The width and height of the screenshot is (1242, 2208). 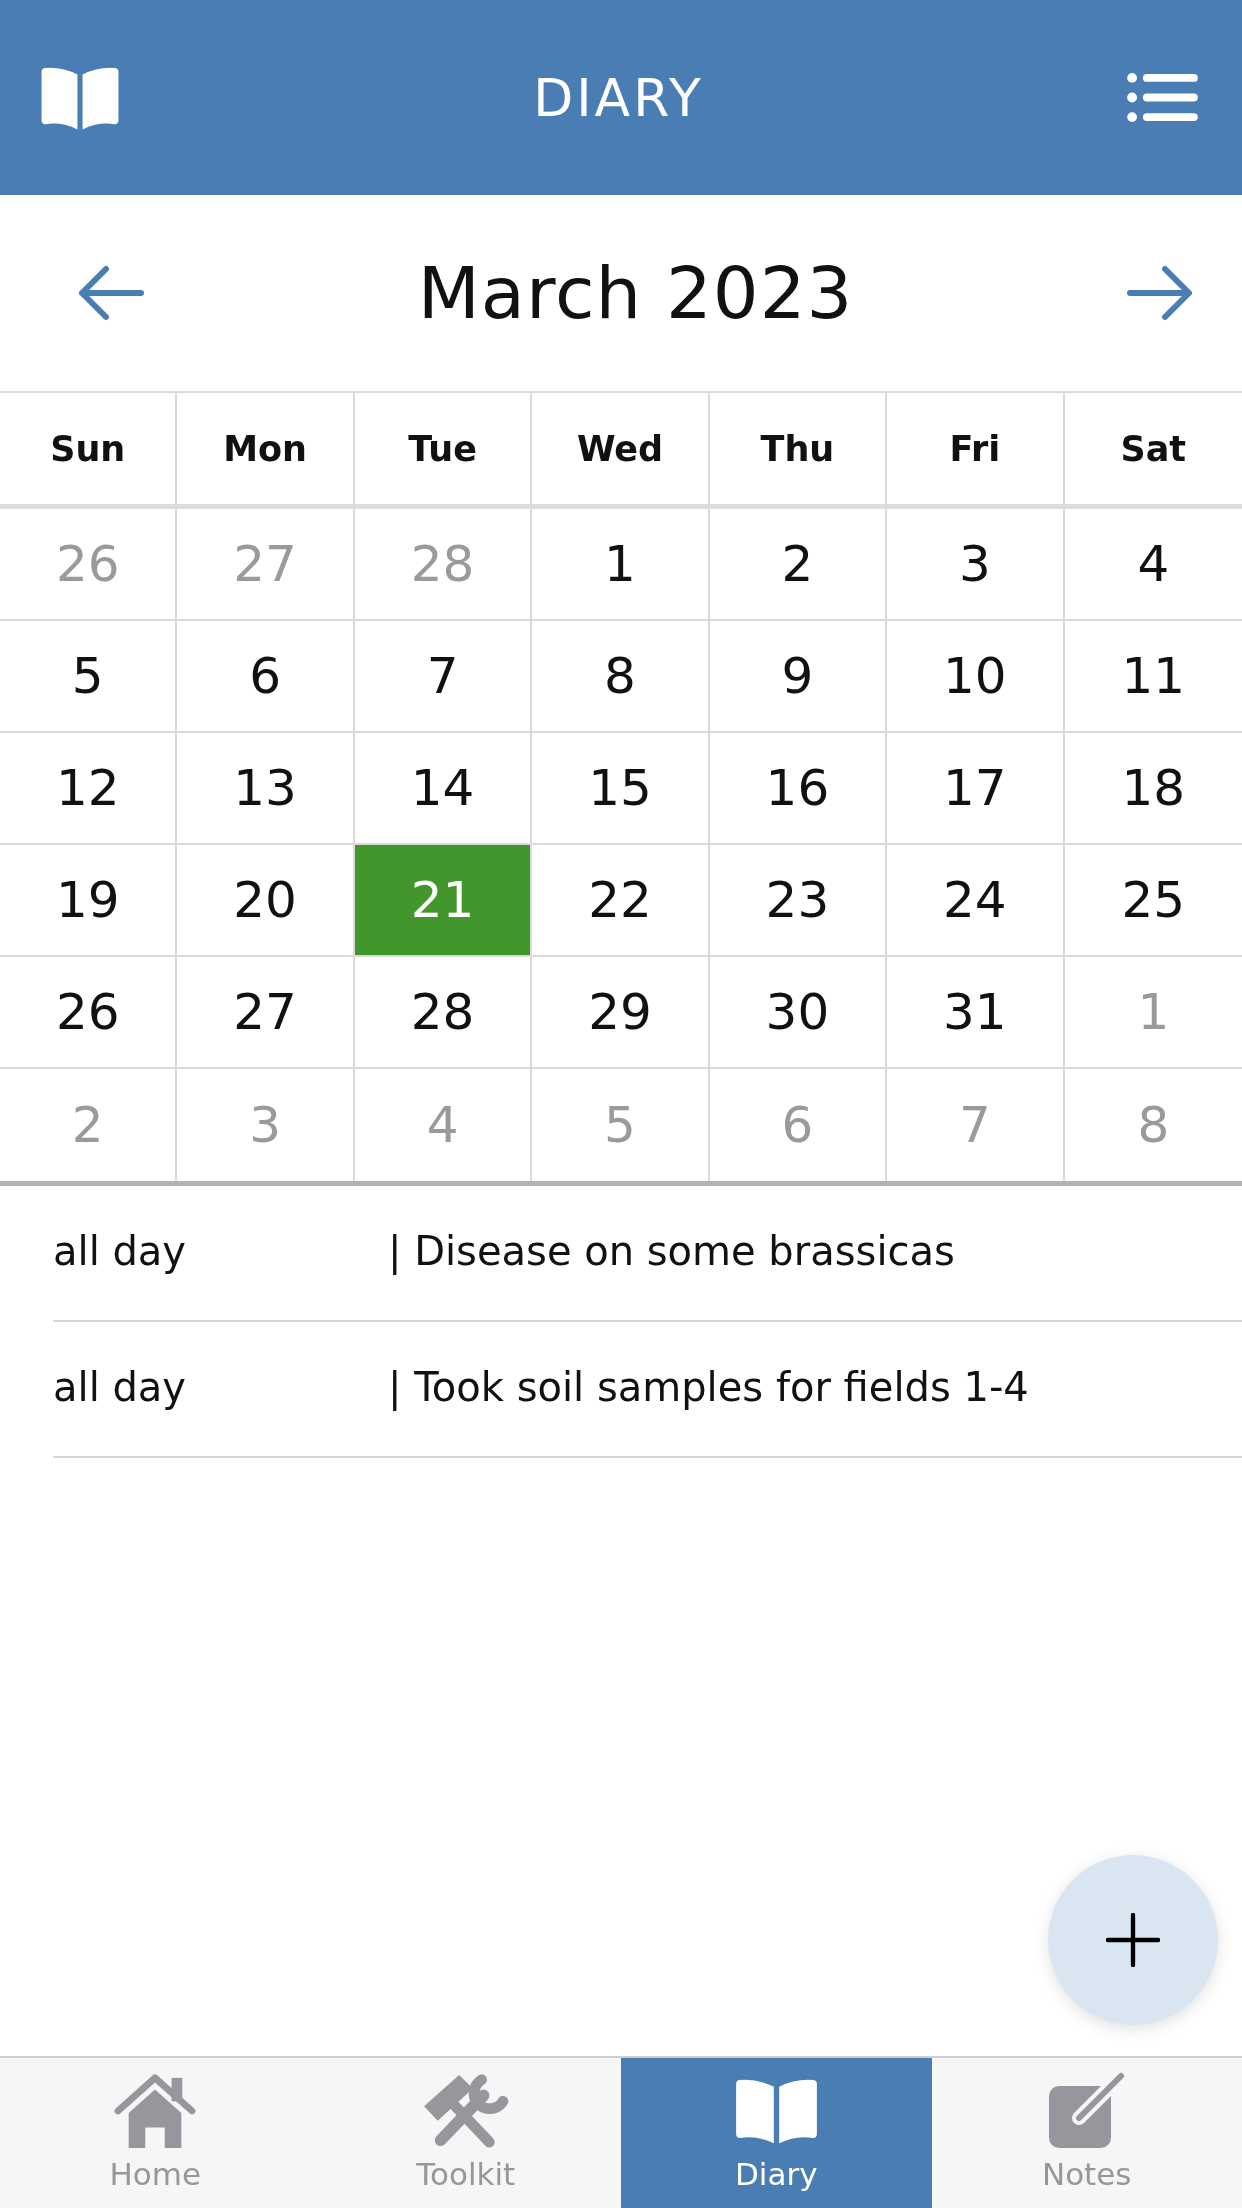 What do you see at coordinates (621, 565) in the screenshot?
I see `day-cell: 1` at bounding box center [621, 565].